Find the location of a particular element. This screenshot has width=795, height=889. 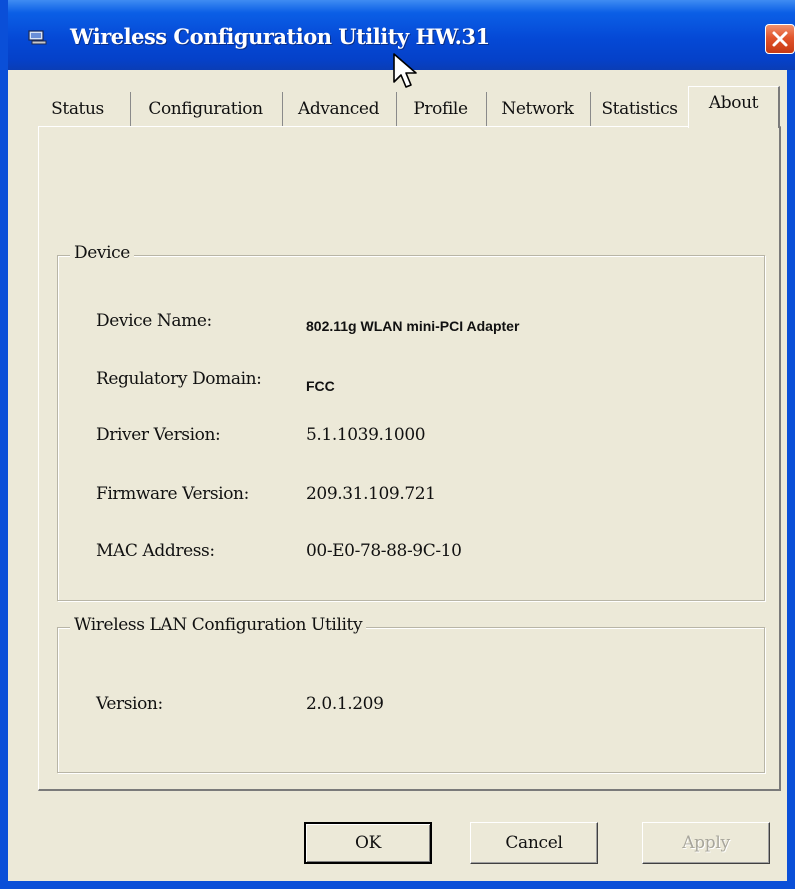

close-button is located at coordinates (780, 39).